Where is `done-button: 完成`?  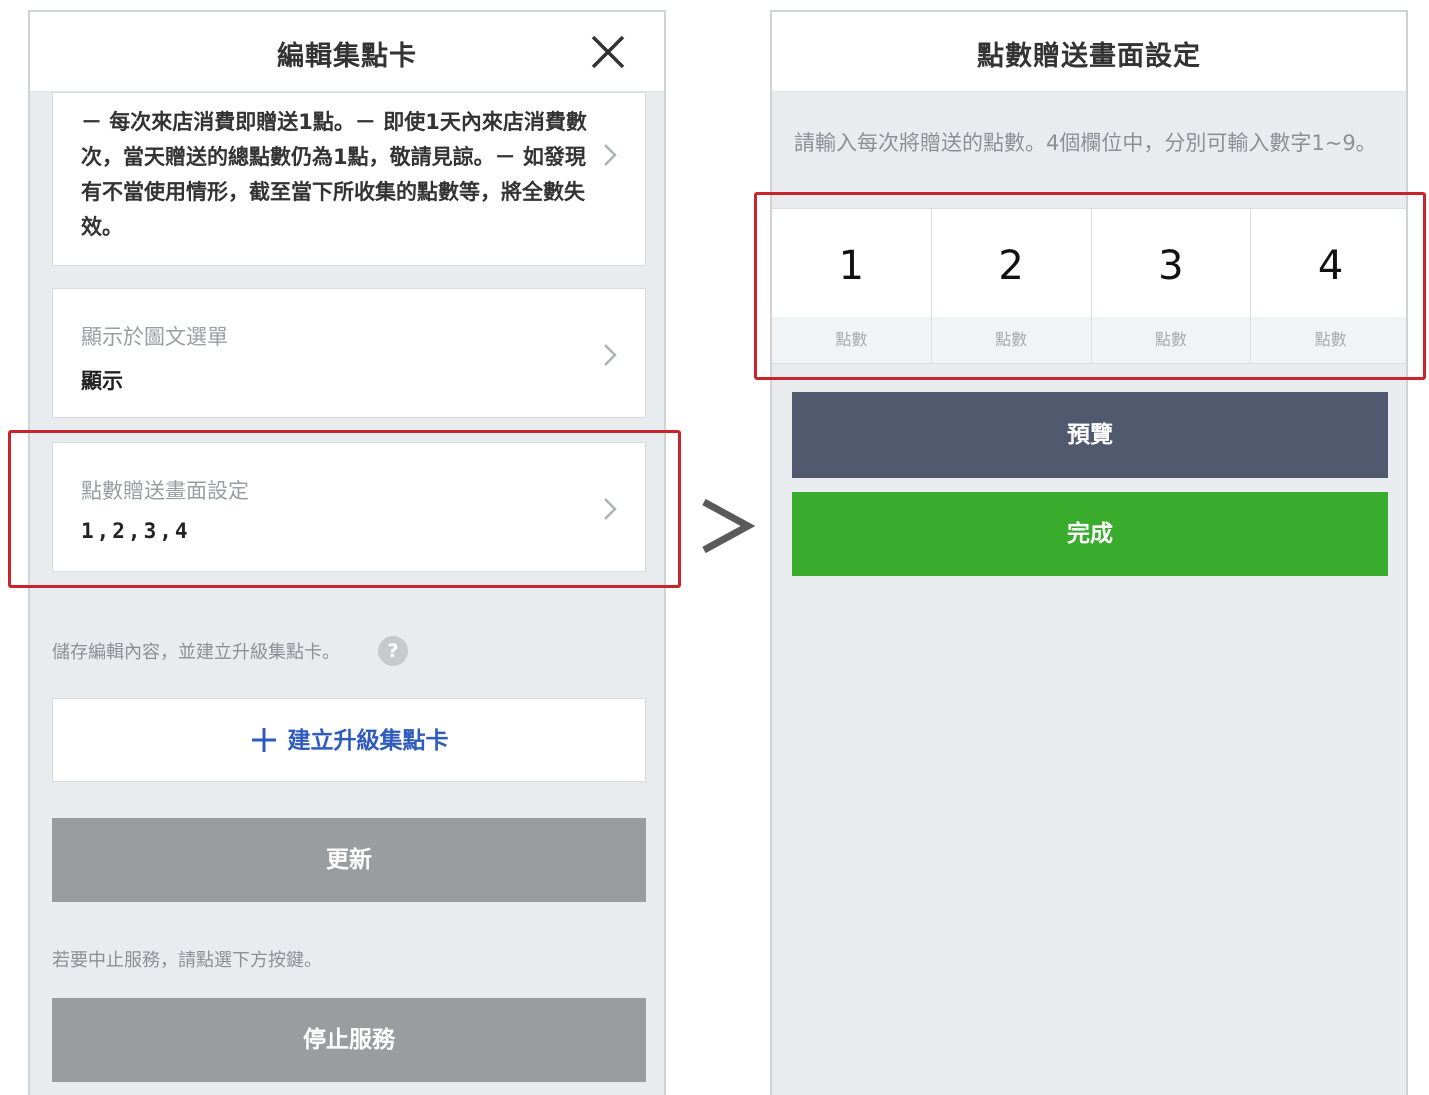
done-button: 完成 is located at coordinates (1090, 534).